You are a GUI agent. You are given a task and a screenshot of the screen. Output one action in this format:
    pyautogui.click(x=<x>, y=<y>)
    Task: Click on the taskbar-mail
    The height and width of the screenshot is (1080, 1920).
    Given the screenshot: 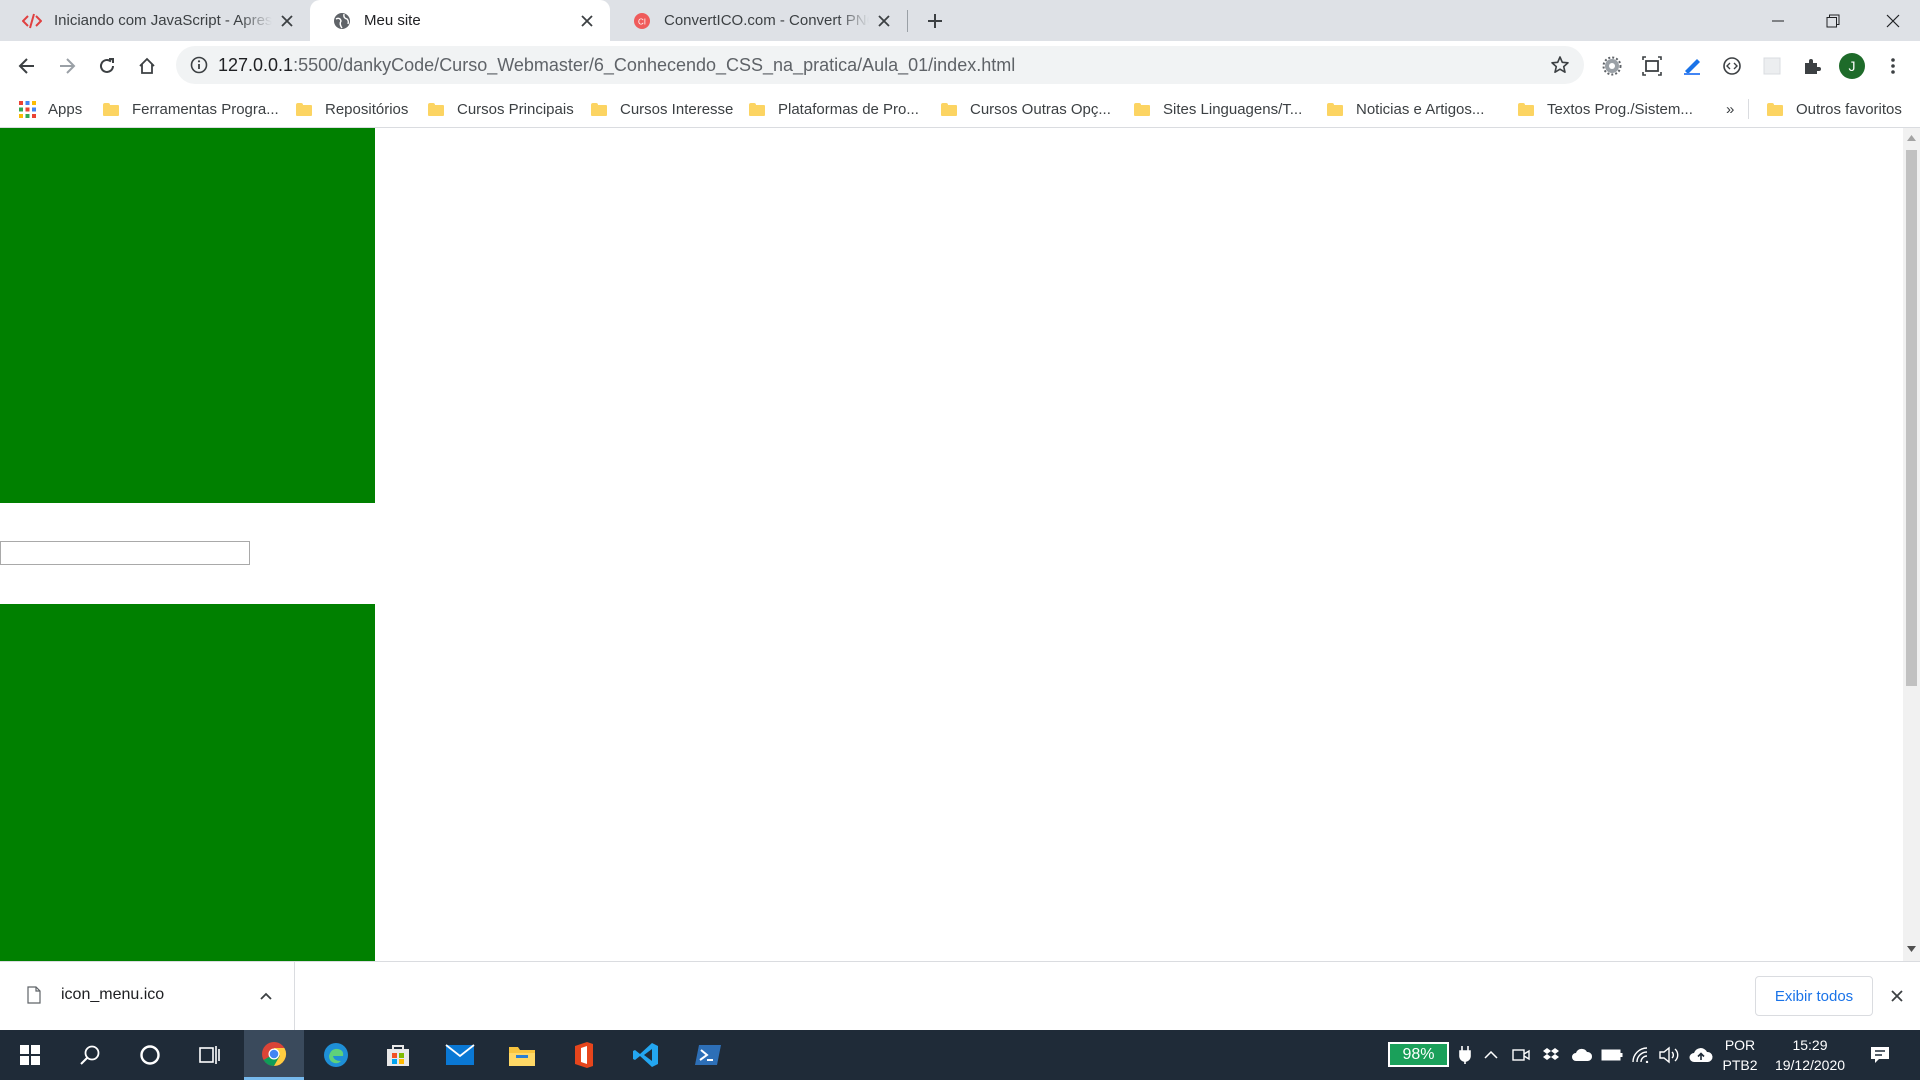 What is the action you would take?
    pyautogui.click(x=460, y=1055)
    